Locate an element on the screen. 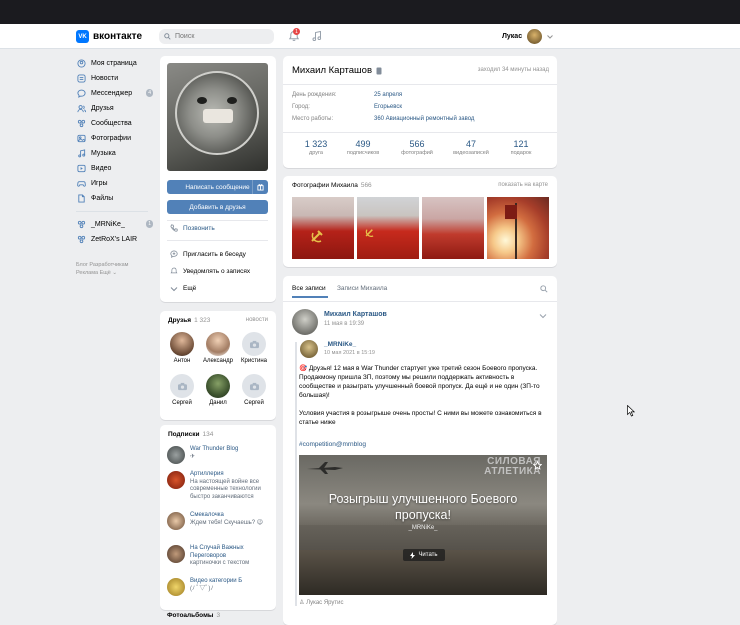 Image resolution: width=740 pixels, height=625 pixels. subscription-item: War Thunder Blog ✈ is located at coordinates (202, 455).